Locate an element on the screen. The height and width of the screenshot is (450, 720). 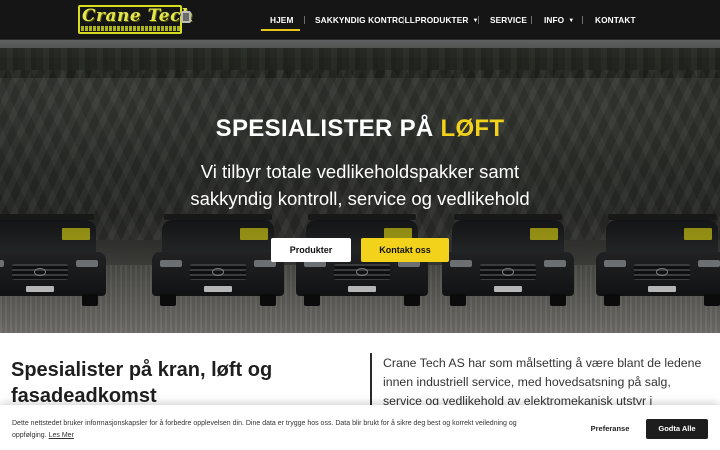
nav-item-sakkyndig-kontroll: SAKKYNDIG KONTROLL is located at coordinates (365, 20).